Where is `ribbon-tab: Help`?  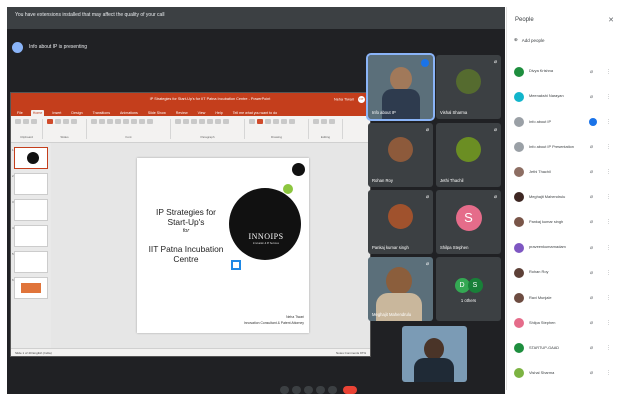 ribbon-tab: Help is located at coordinates (218, 113).